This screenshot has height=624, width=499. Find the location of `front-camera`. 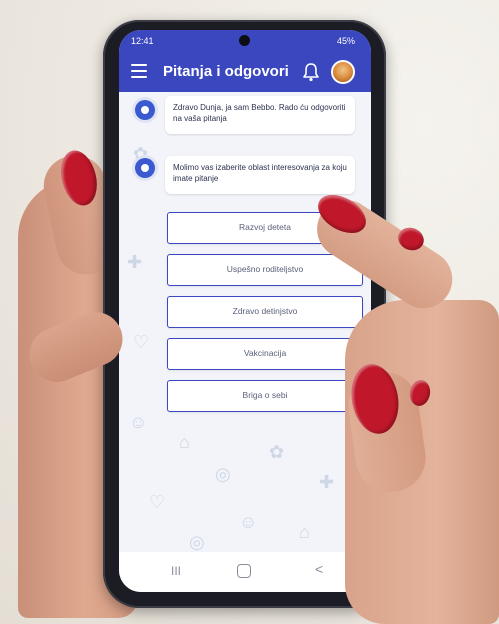

front-camera is located at coordinates (244, 40).